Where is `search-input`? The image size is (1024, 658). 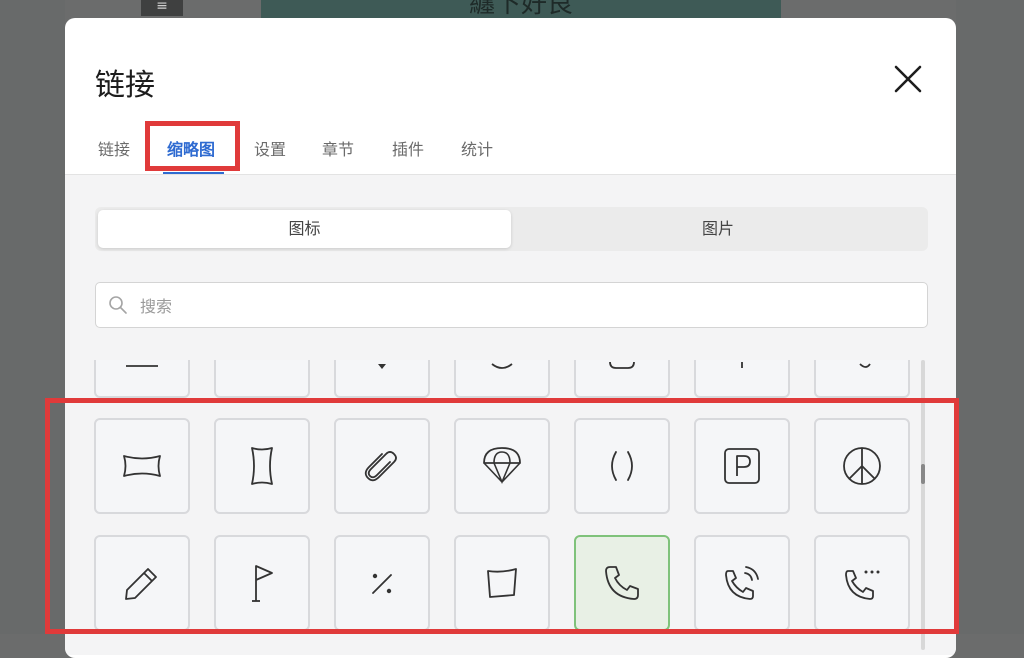 search-input is located at coordinates (520, 306).